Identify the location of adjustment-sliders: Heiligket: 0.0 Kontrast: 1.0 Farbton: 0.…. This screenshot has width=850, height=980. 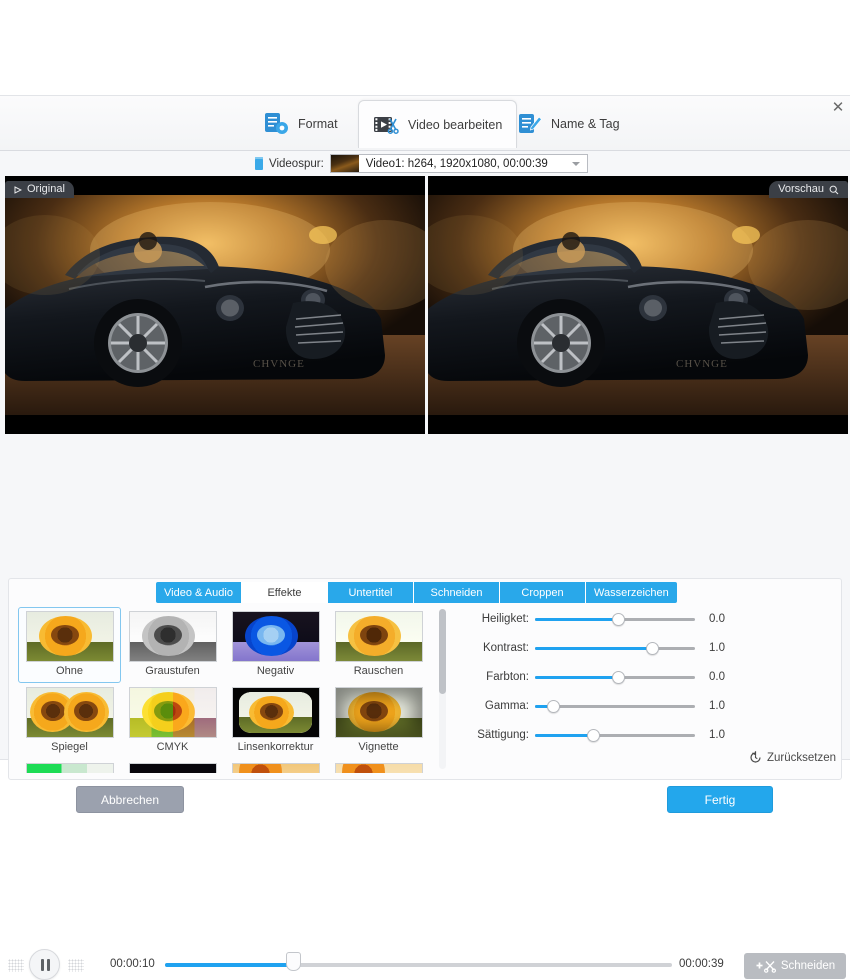
(650, 690).